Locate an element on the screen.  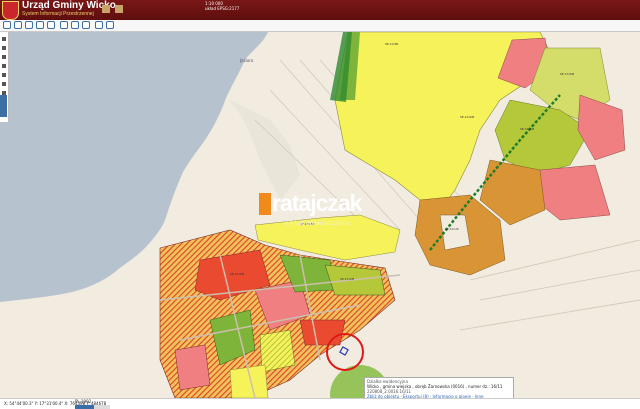
measure-icon is located at coordinates (51, 25).